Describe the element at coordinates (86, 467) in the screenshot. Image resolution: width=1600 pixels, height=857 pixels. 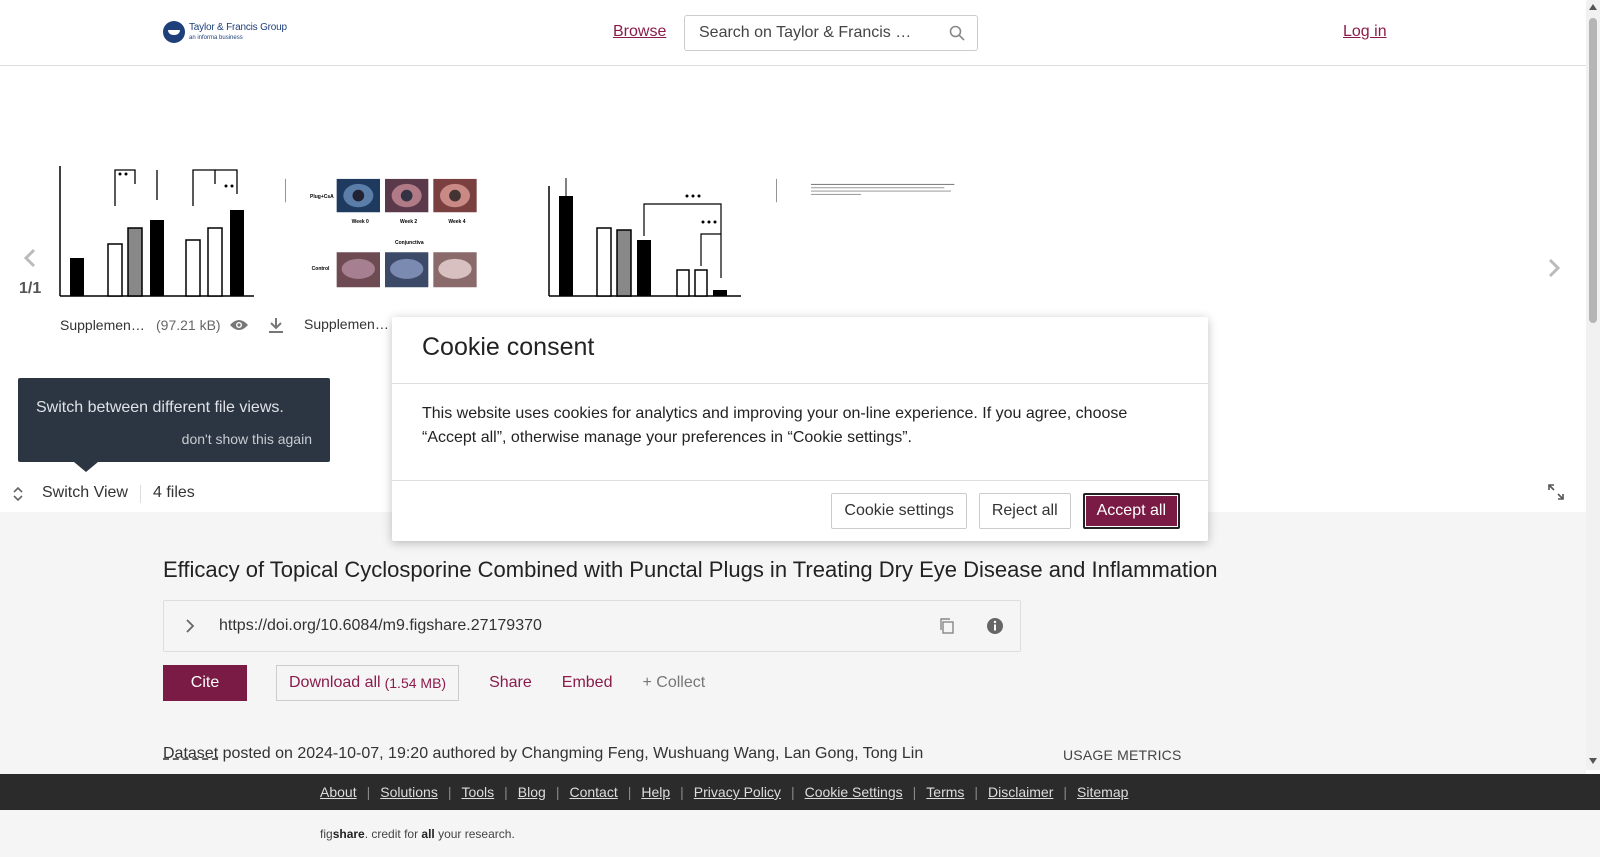
I see `tooltip-arrow` at that location.